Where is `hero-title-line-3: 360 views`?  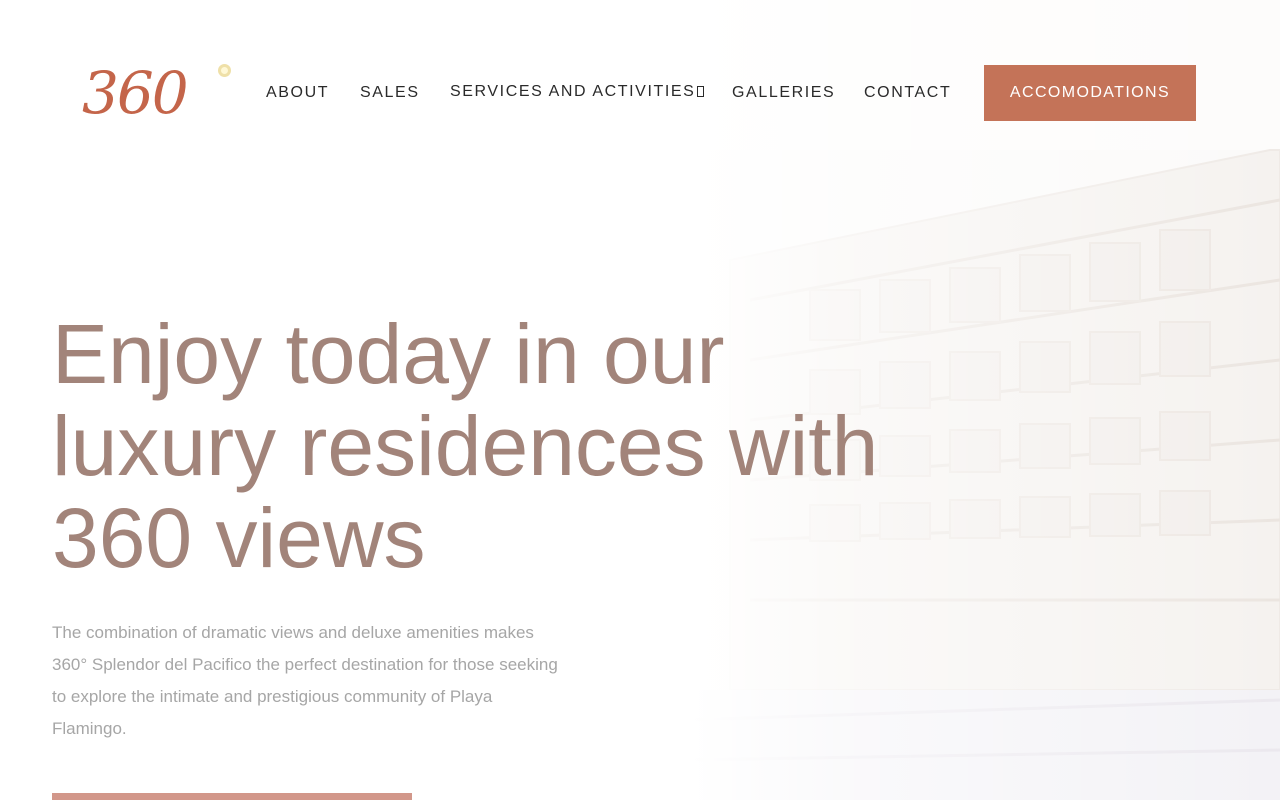 hero-title-line-3: 360 views is located at coordinates (239, 538).